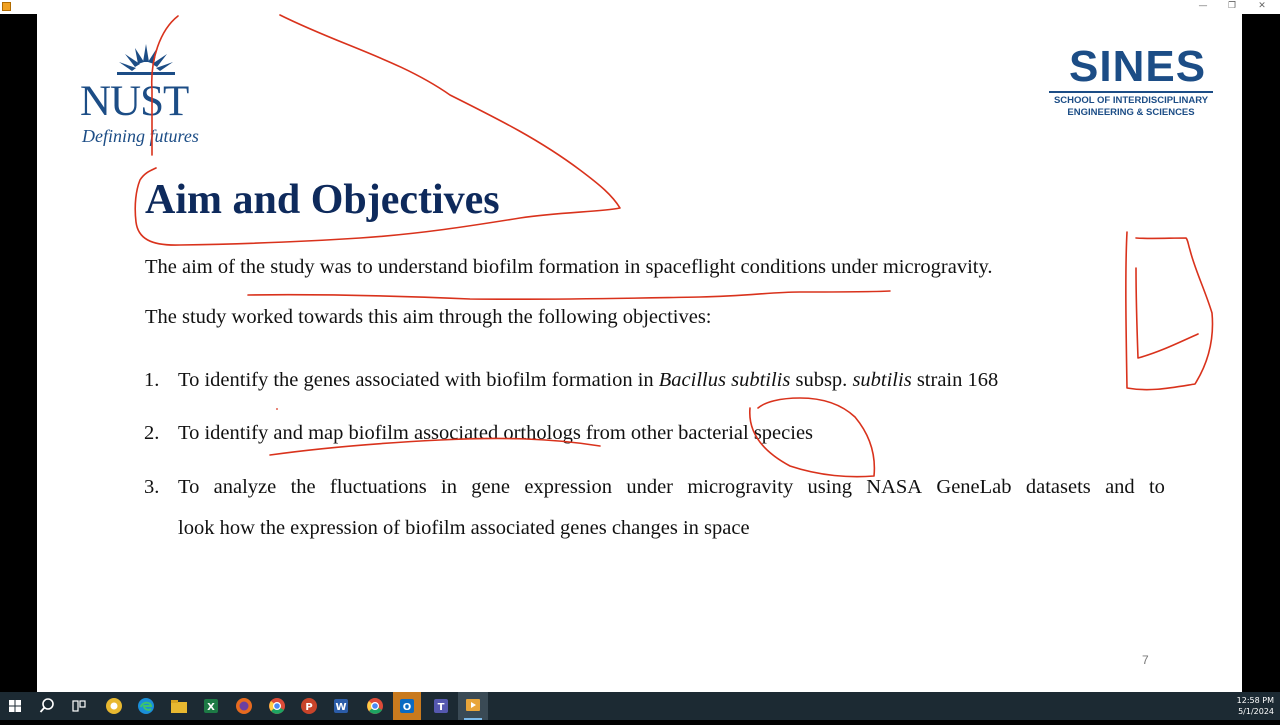  I want to click on word-icon: W, so click(341, 706).